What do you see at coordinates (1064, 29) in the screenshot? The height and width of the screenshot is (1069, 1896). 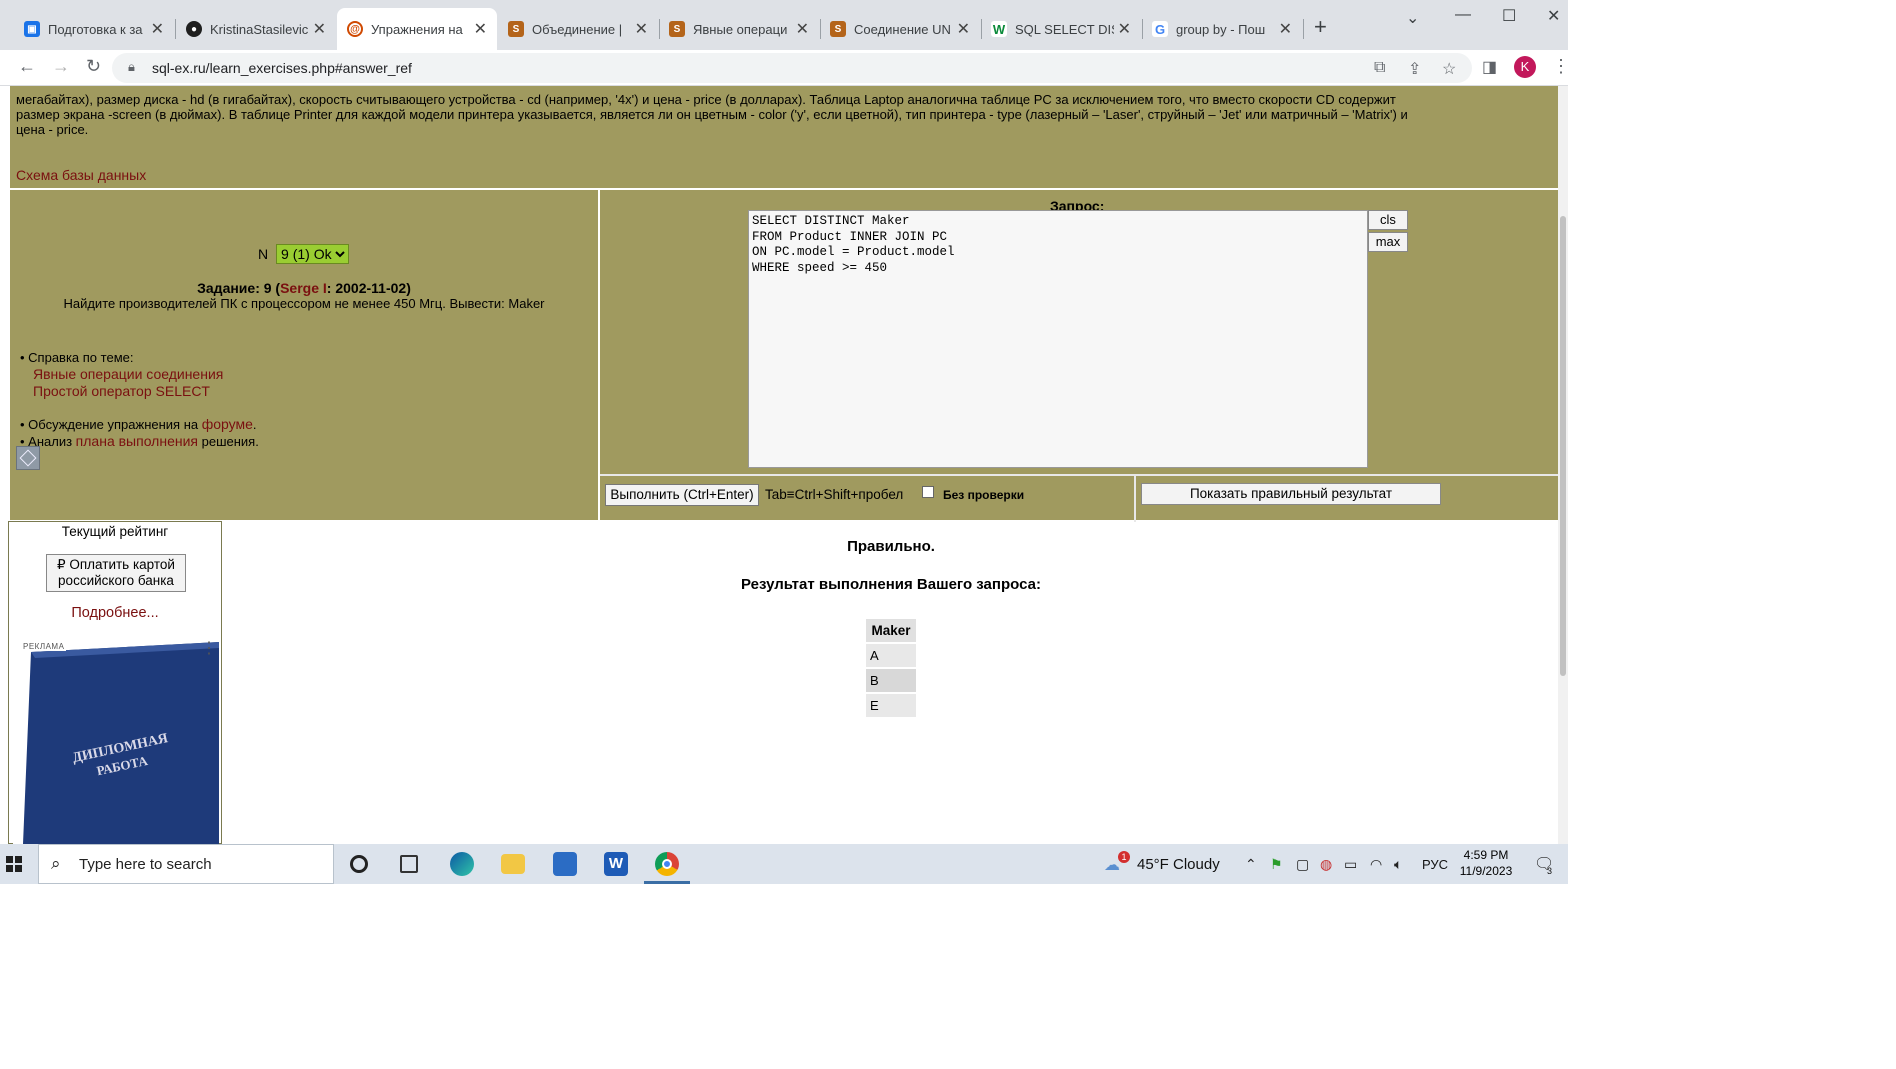 I see `tab-title: SQL SELECT DIS` at bounding box center [1064, 29].